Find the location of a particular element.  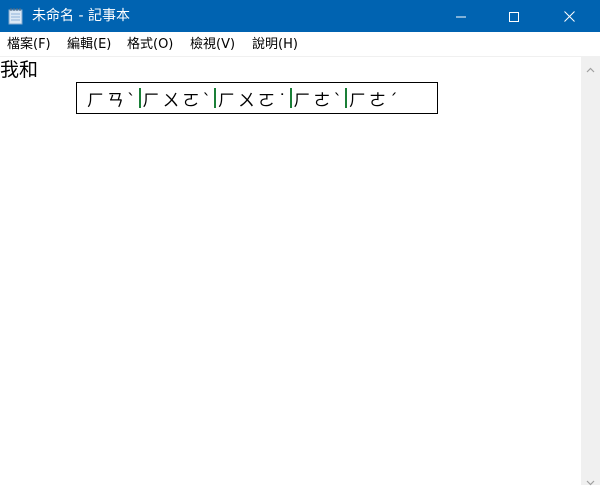

minimize-icon is located at coordinates (461, 16).